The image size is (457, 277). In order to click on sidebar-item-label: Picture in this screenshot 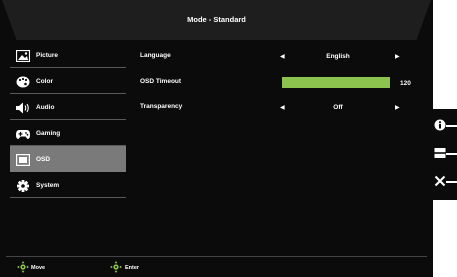, I will do `click(47, 55)`.